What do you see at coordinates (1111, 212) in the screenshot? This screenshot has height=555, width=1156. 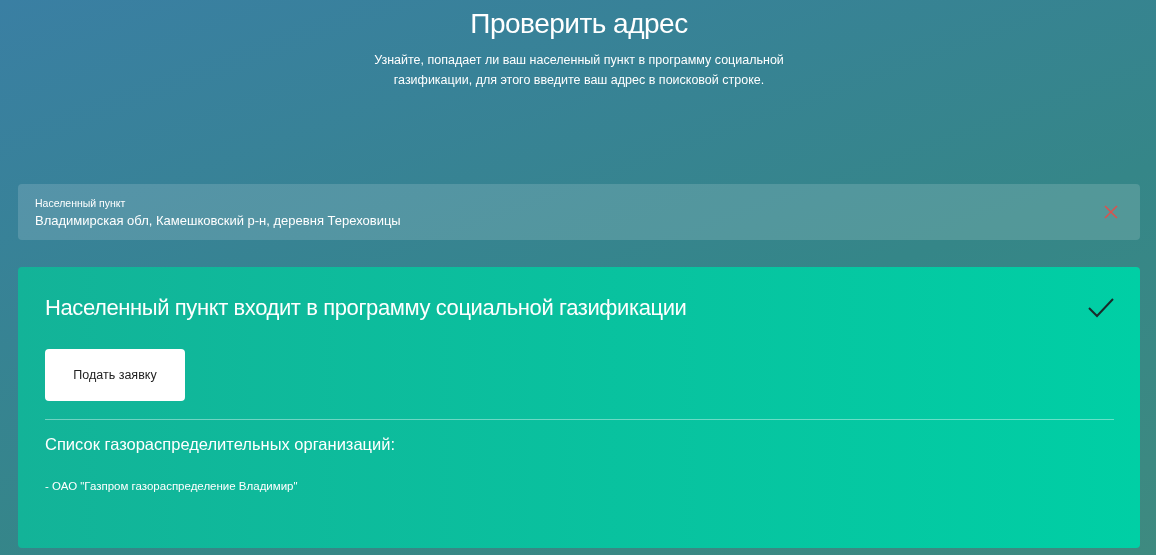 I see `clear-icon` at bounding box center [1111, 212].